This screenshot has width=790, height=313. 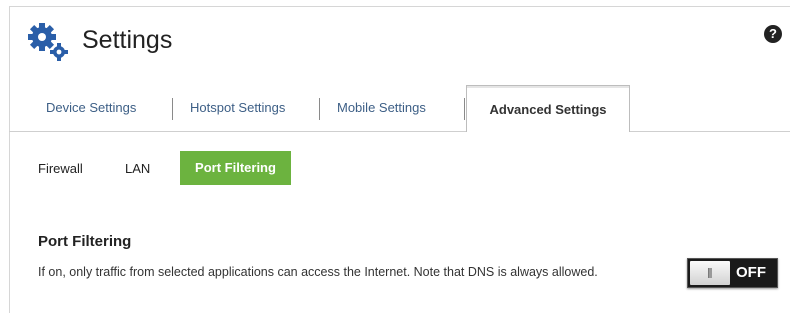 What do you see at coordinates (85, 241) in the screenshot?
I see `section-title: Port Filtering` at bounding box center [85, 241].